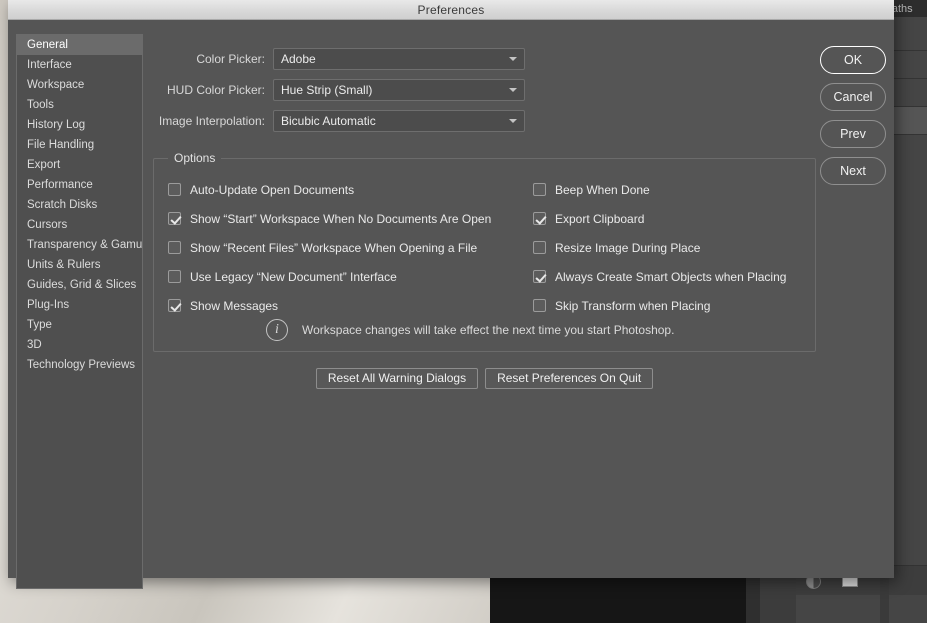 The height and width of the screenshot is (623, 927). Describe the element at coordinates (215, 90) in the screenshot. I see `hud-color-picker-label: HUD Color Picker:` at that location.